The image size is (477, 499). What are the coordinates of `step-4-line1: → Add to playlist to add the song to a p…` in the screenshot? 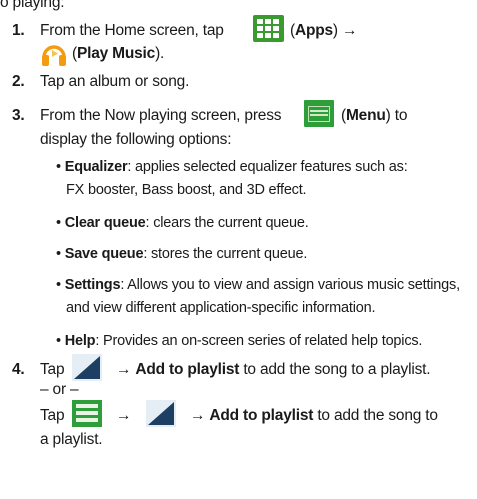 It's located at (273, 370).